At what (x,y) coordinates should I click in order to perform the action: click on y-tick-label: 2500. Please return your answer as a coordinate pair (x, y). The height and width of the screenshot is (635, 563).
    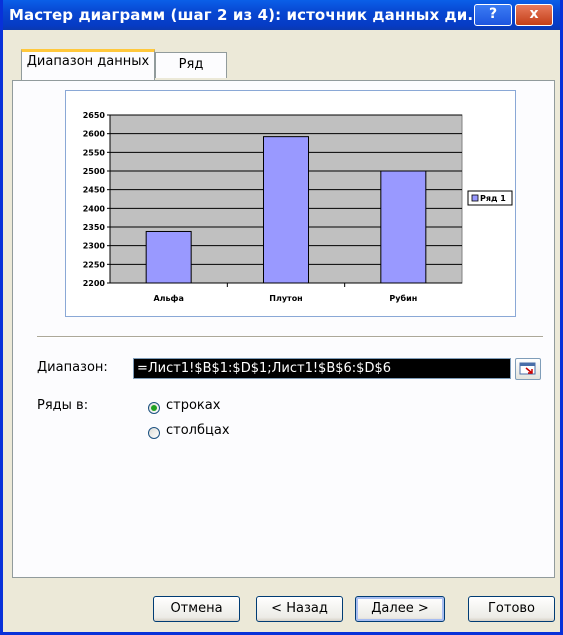
    Looking at the image, I should click on (94, 171).